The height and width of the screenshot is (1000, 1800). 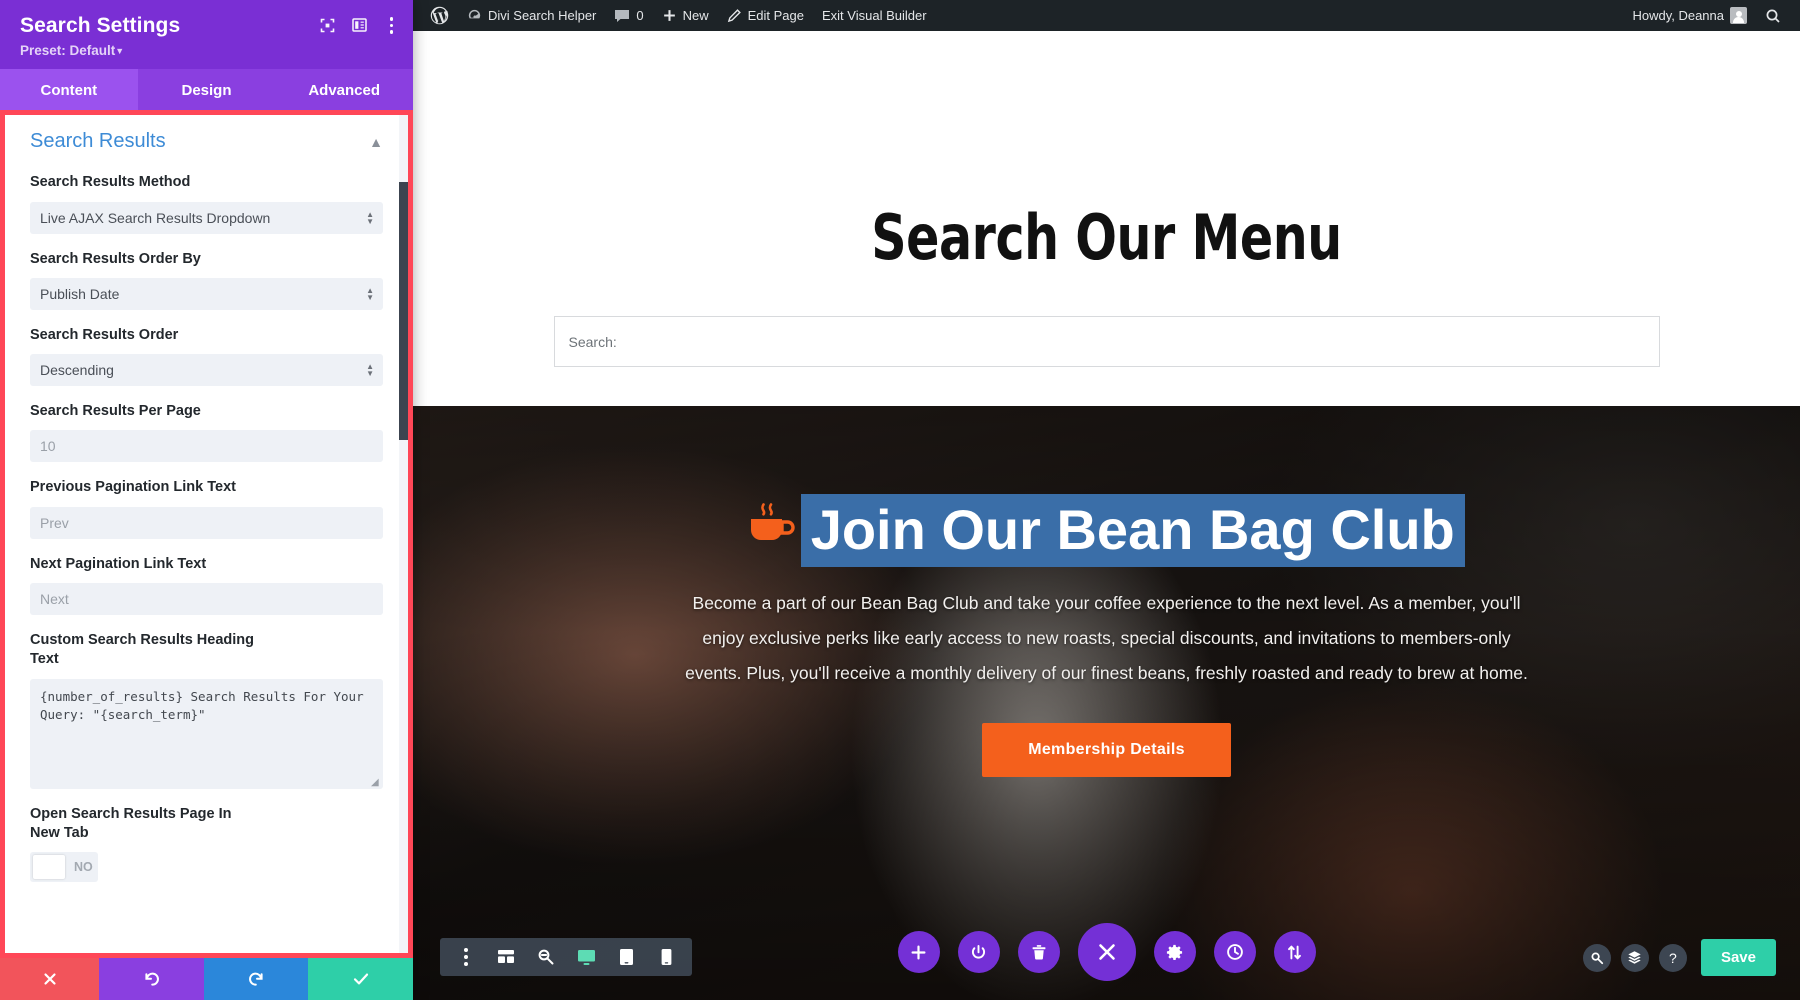 I want to click on field-label: Next Pagination Link Text, so click(x=118, y=563).